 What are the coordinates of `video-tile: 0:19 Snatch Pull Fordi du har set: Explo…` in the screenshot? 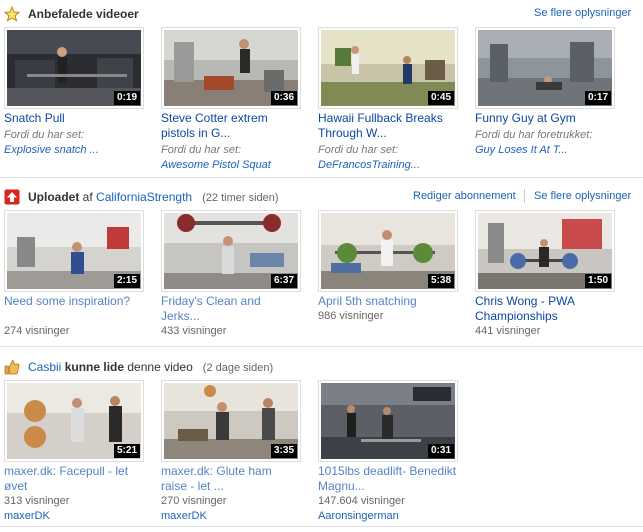 It's located at (74, 97).